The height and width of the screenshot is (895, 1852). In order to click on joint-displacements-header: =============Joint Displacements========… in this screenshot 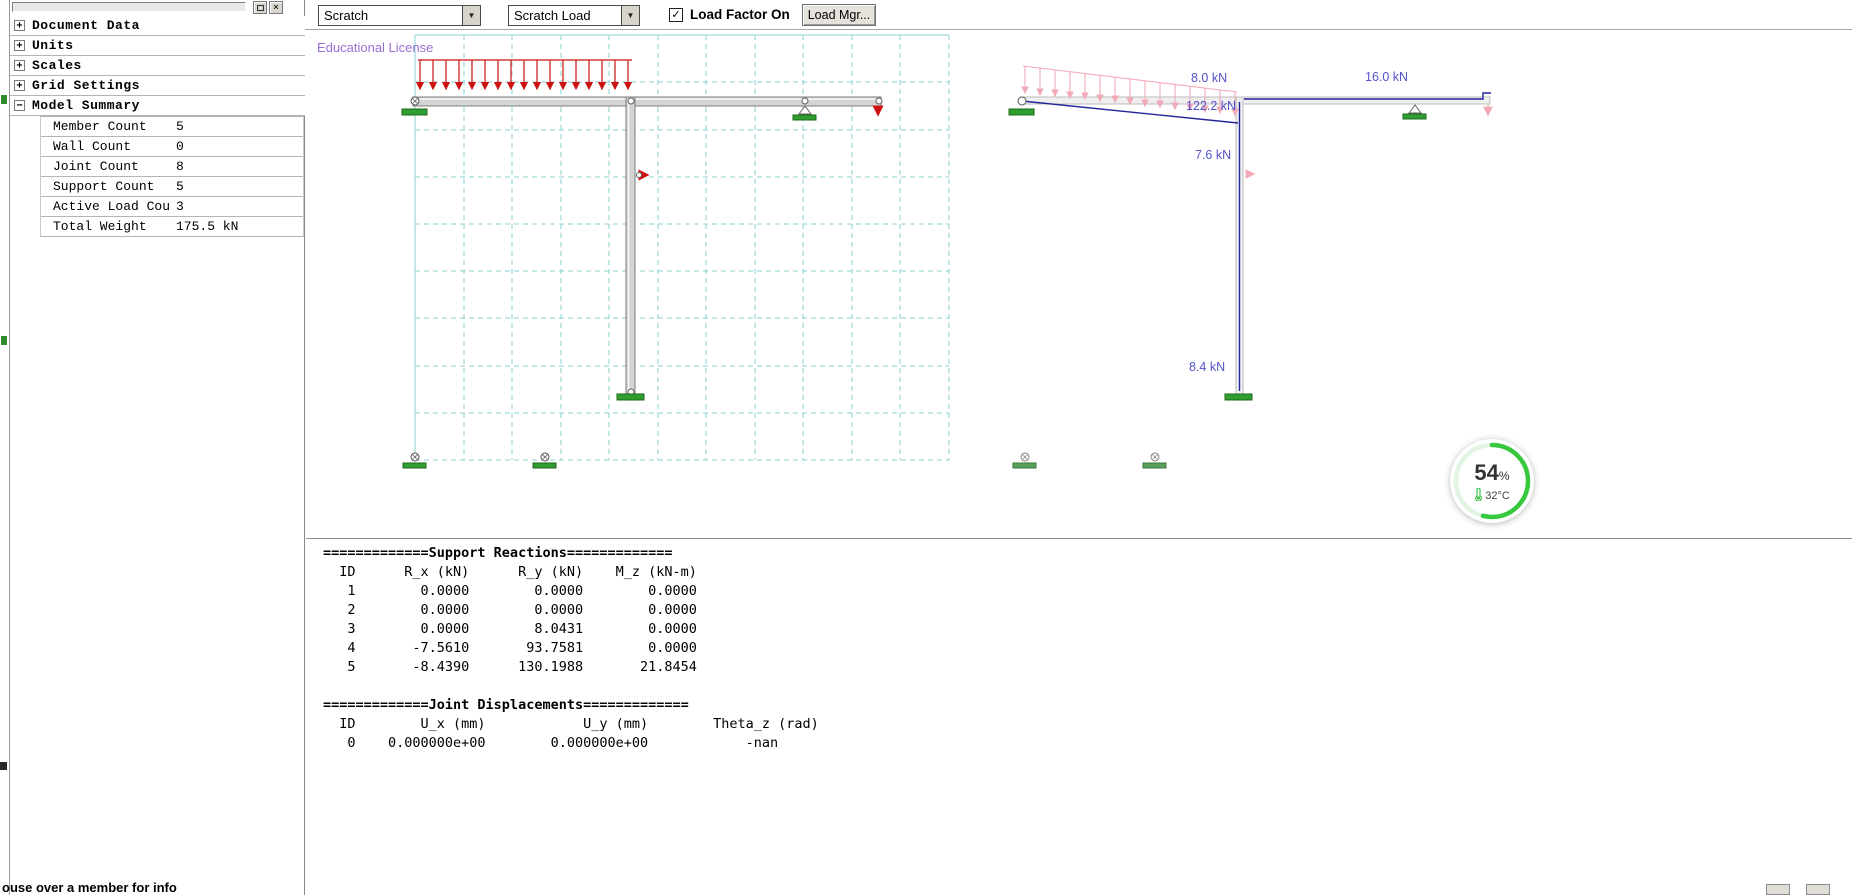, I will do `click(506, 705)`.